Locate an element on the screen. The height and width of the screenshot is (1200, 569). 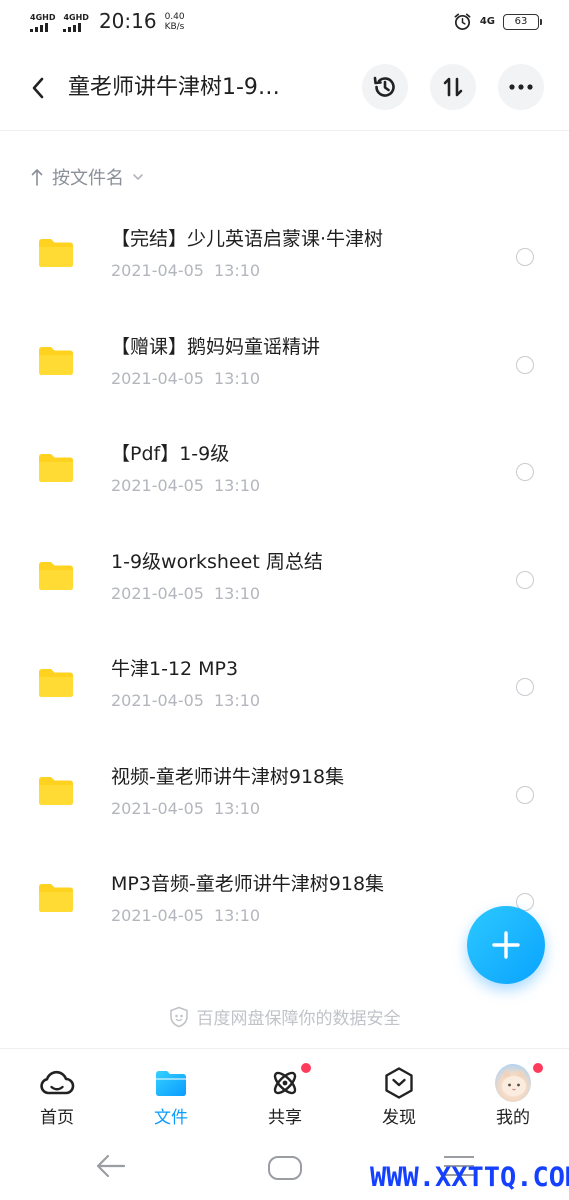
bottom-nav: 首页 文件 共享 发现 我的 is located at coordinates (284, 1093).